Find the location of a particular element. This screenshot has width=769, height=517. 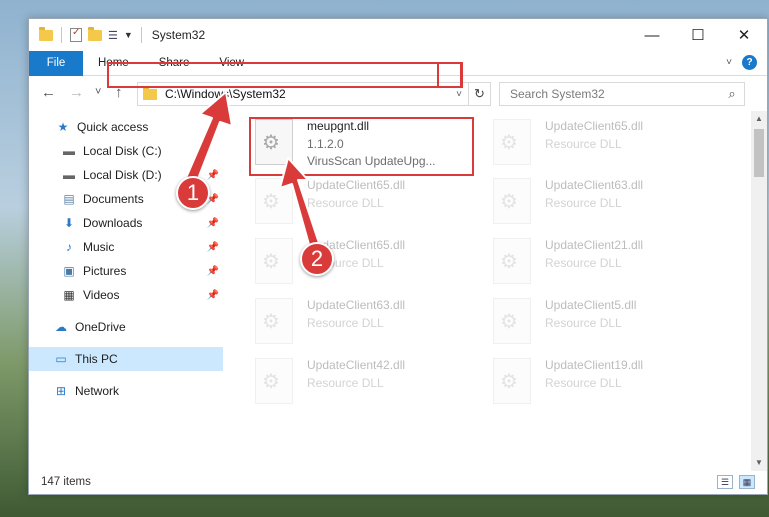

step-2-badge: 2 is located at coordinates (317, 259).